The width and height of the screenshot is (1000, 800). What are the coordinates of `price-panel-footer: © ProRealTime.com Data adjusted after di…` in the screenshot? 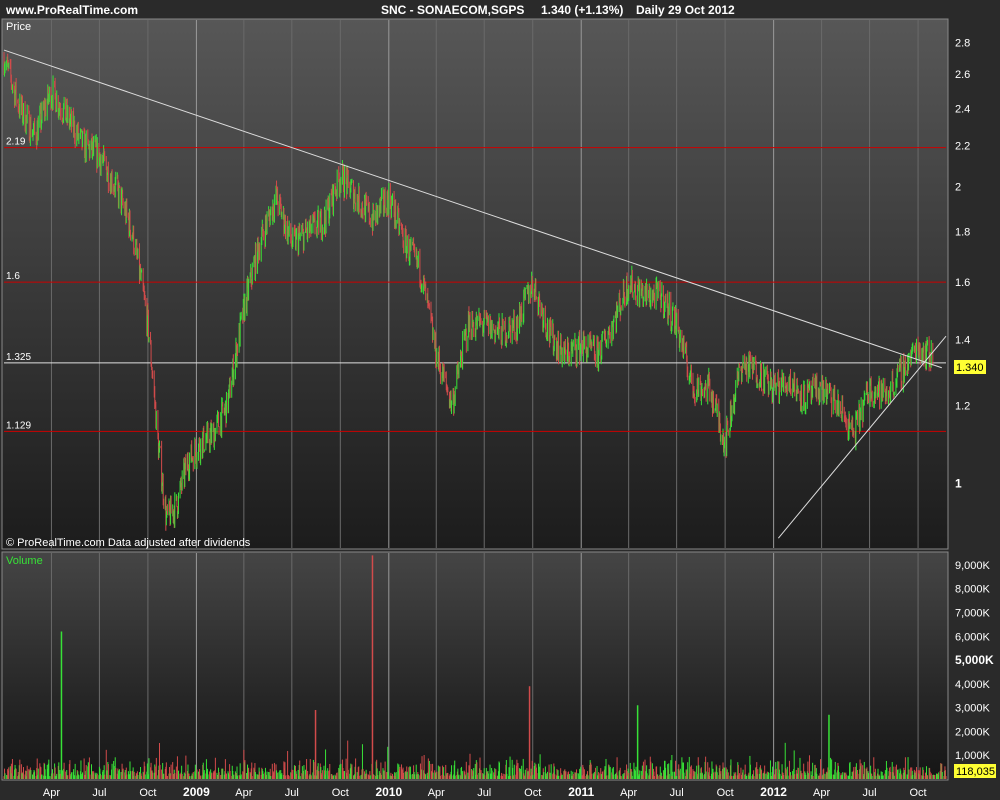 It's located at (128, 543).